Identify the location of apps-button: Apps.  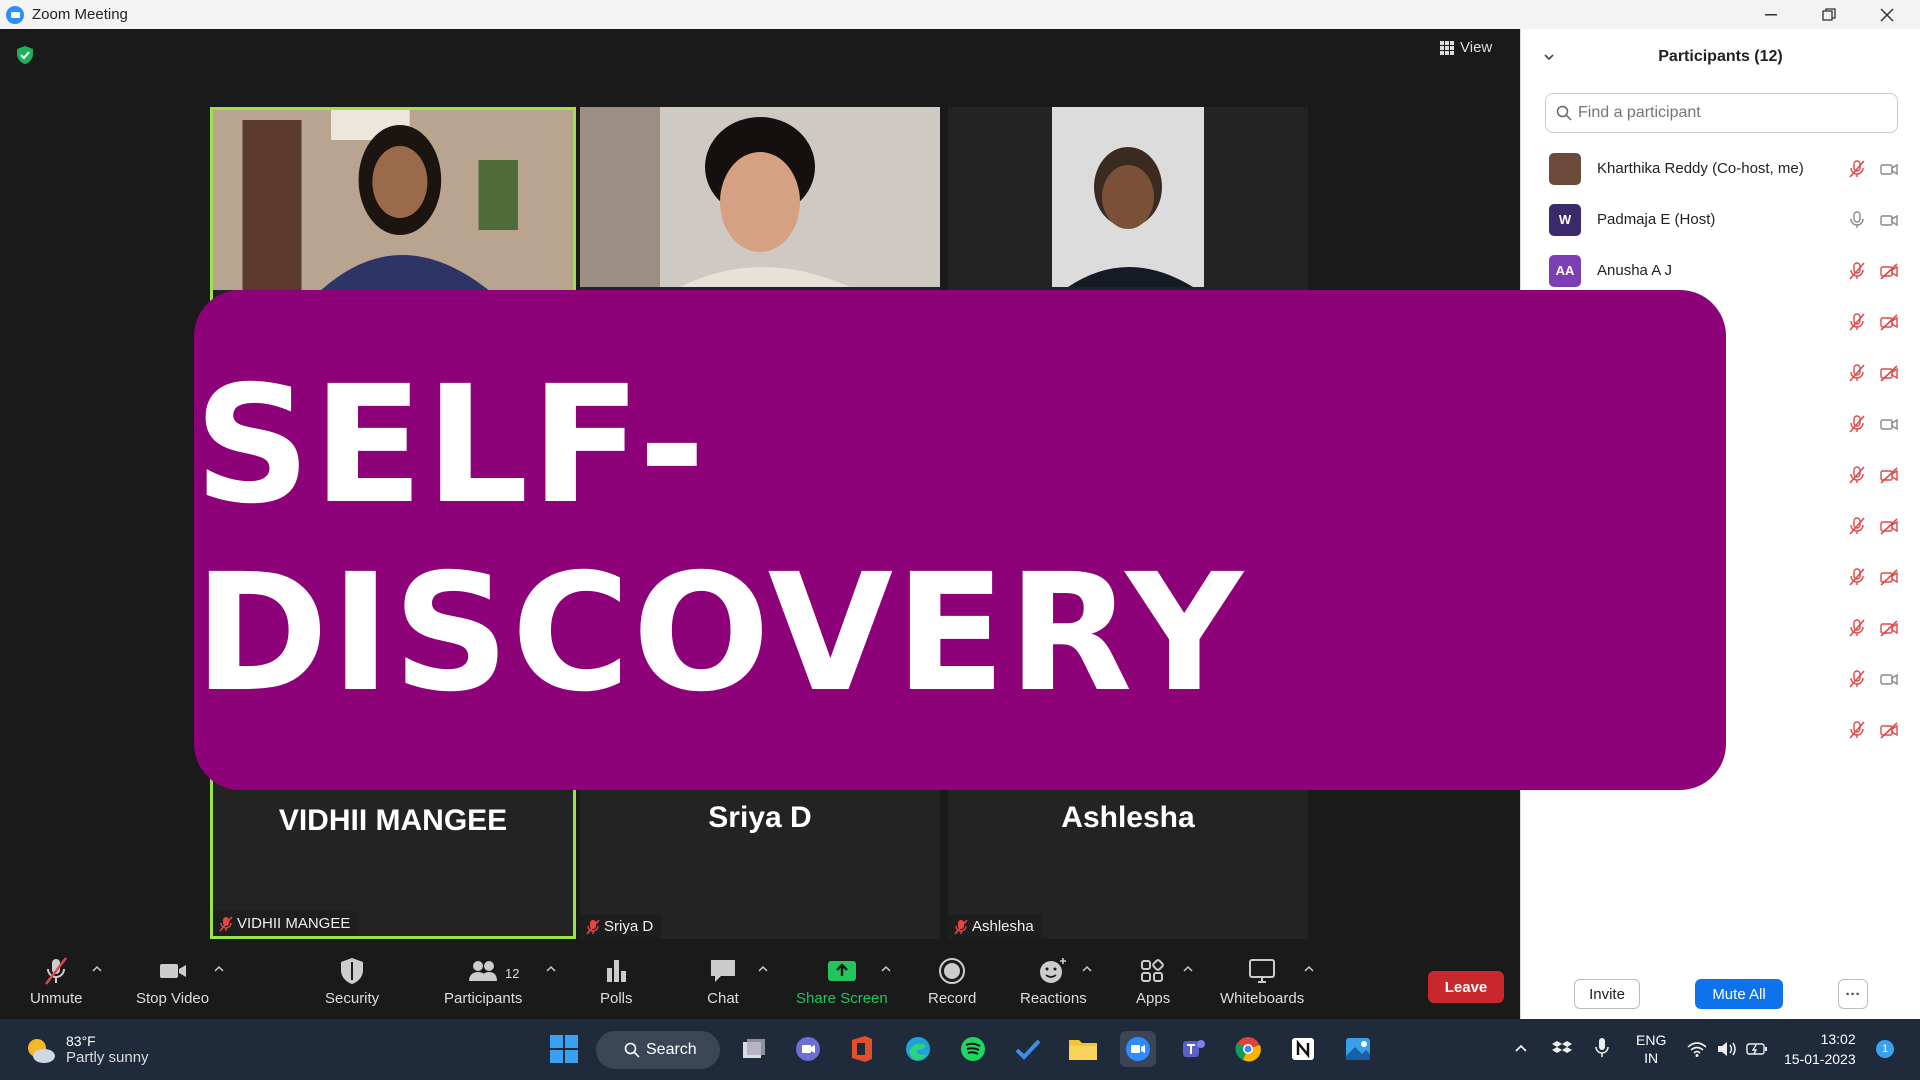
(1153, 981).